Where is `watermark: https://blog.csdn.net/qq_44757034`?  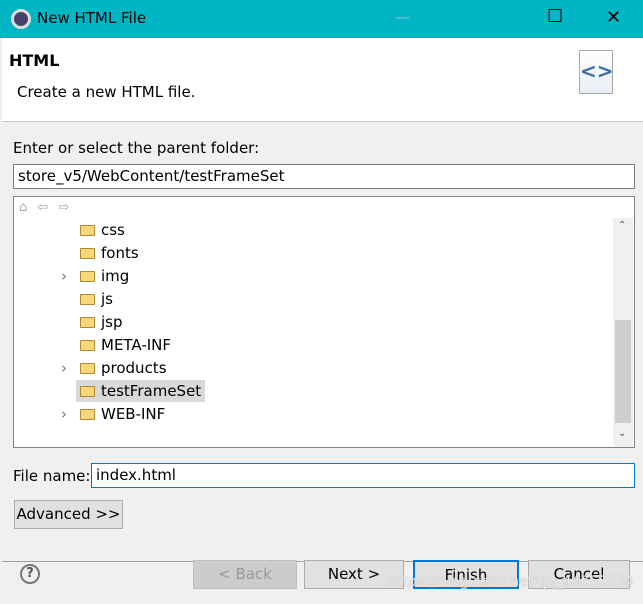
watermark: https://blog.csdn.net/qq_44757034 is located at coordinates (511, 582).